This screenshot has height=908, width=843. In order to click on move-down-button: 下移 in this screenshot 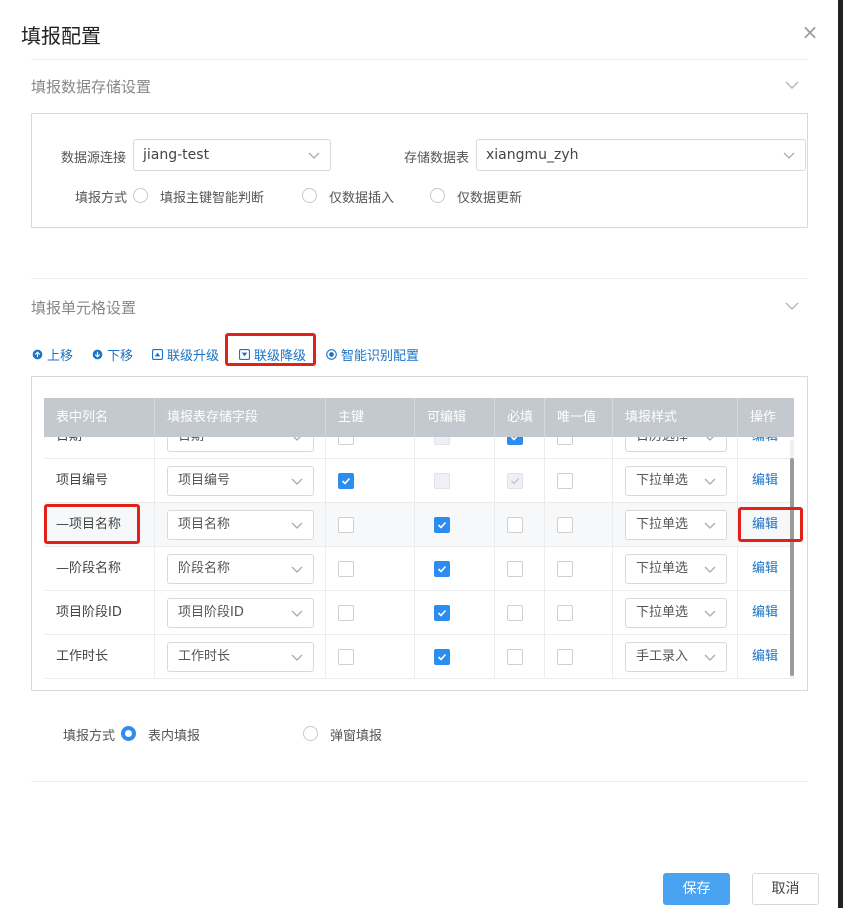, I will do `click(112, 354)`.